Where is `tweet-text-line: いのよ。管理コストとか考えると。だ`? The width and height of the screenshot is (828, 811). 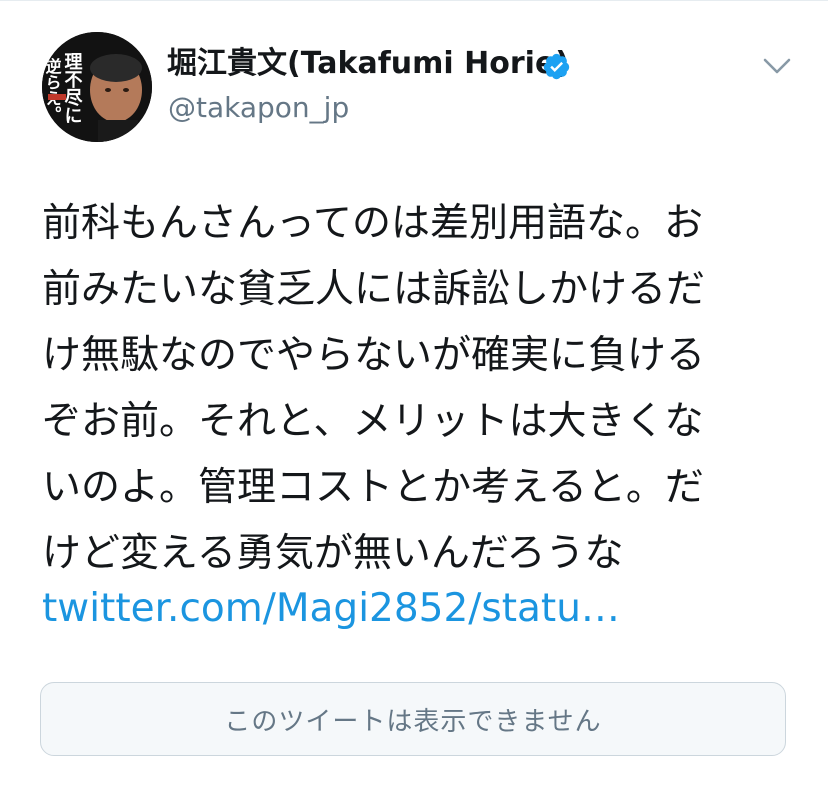 tweet-text-line: いのよ。管理コストとか考えると。だ is located at coordinates (373, 487).